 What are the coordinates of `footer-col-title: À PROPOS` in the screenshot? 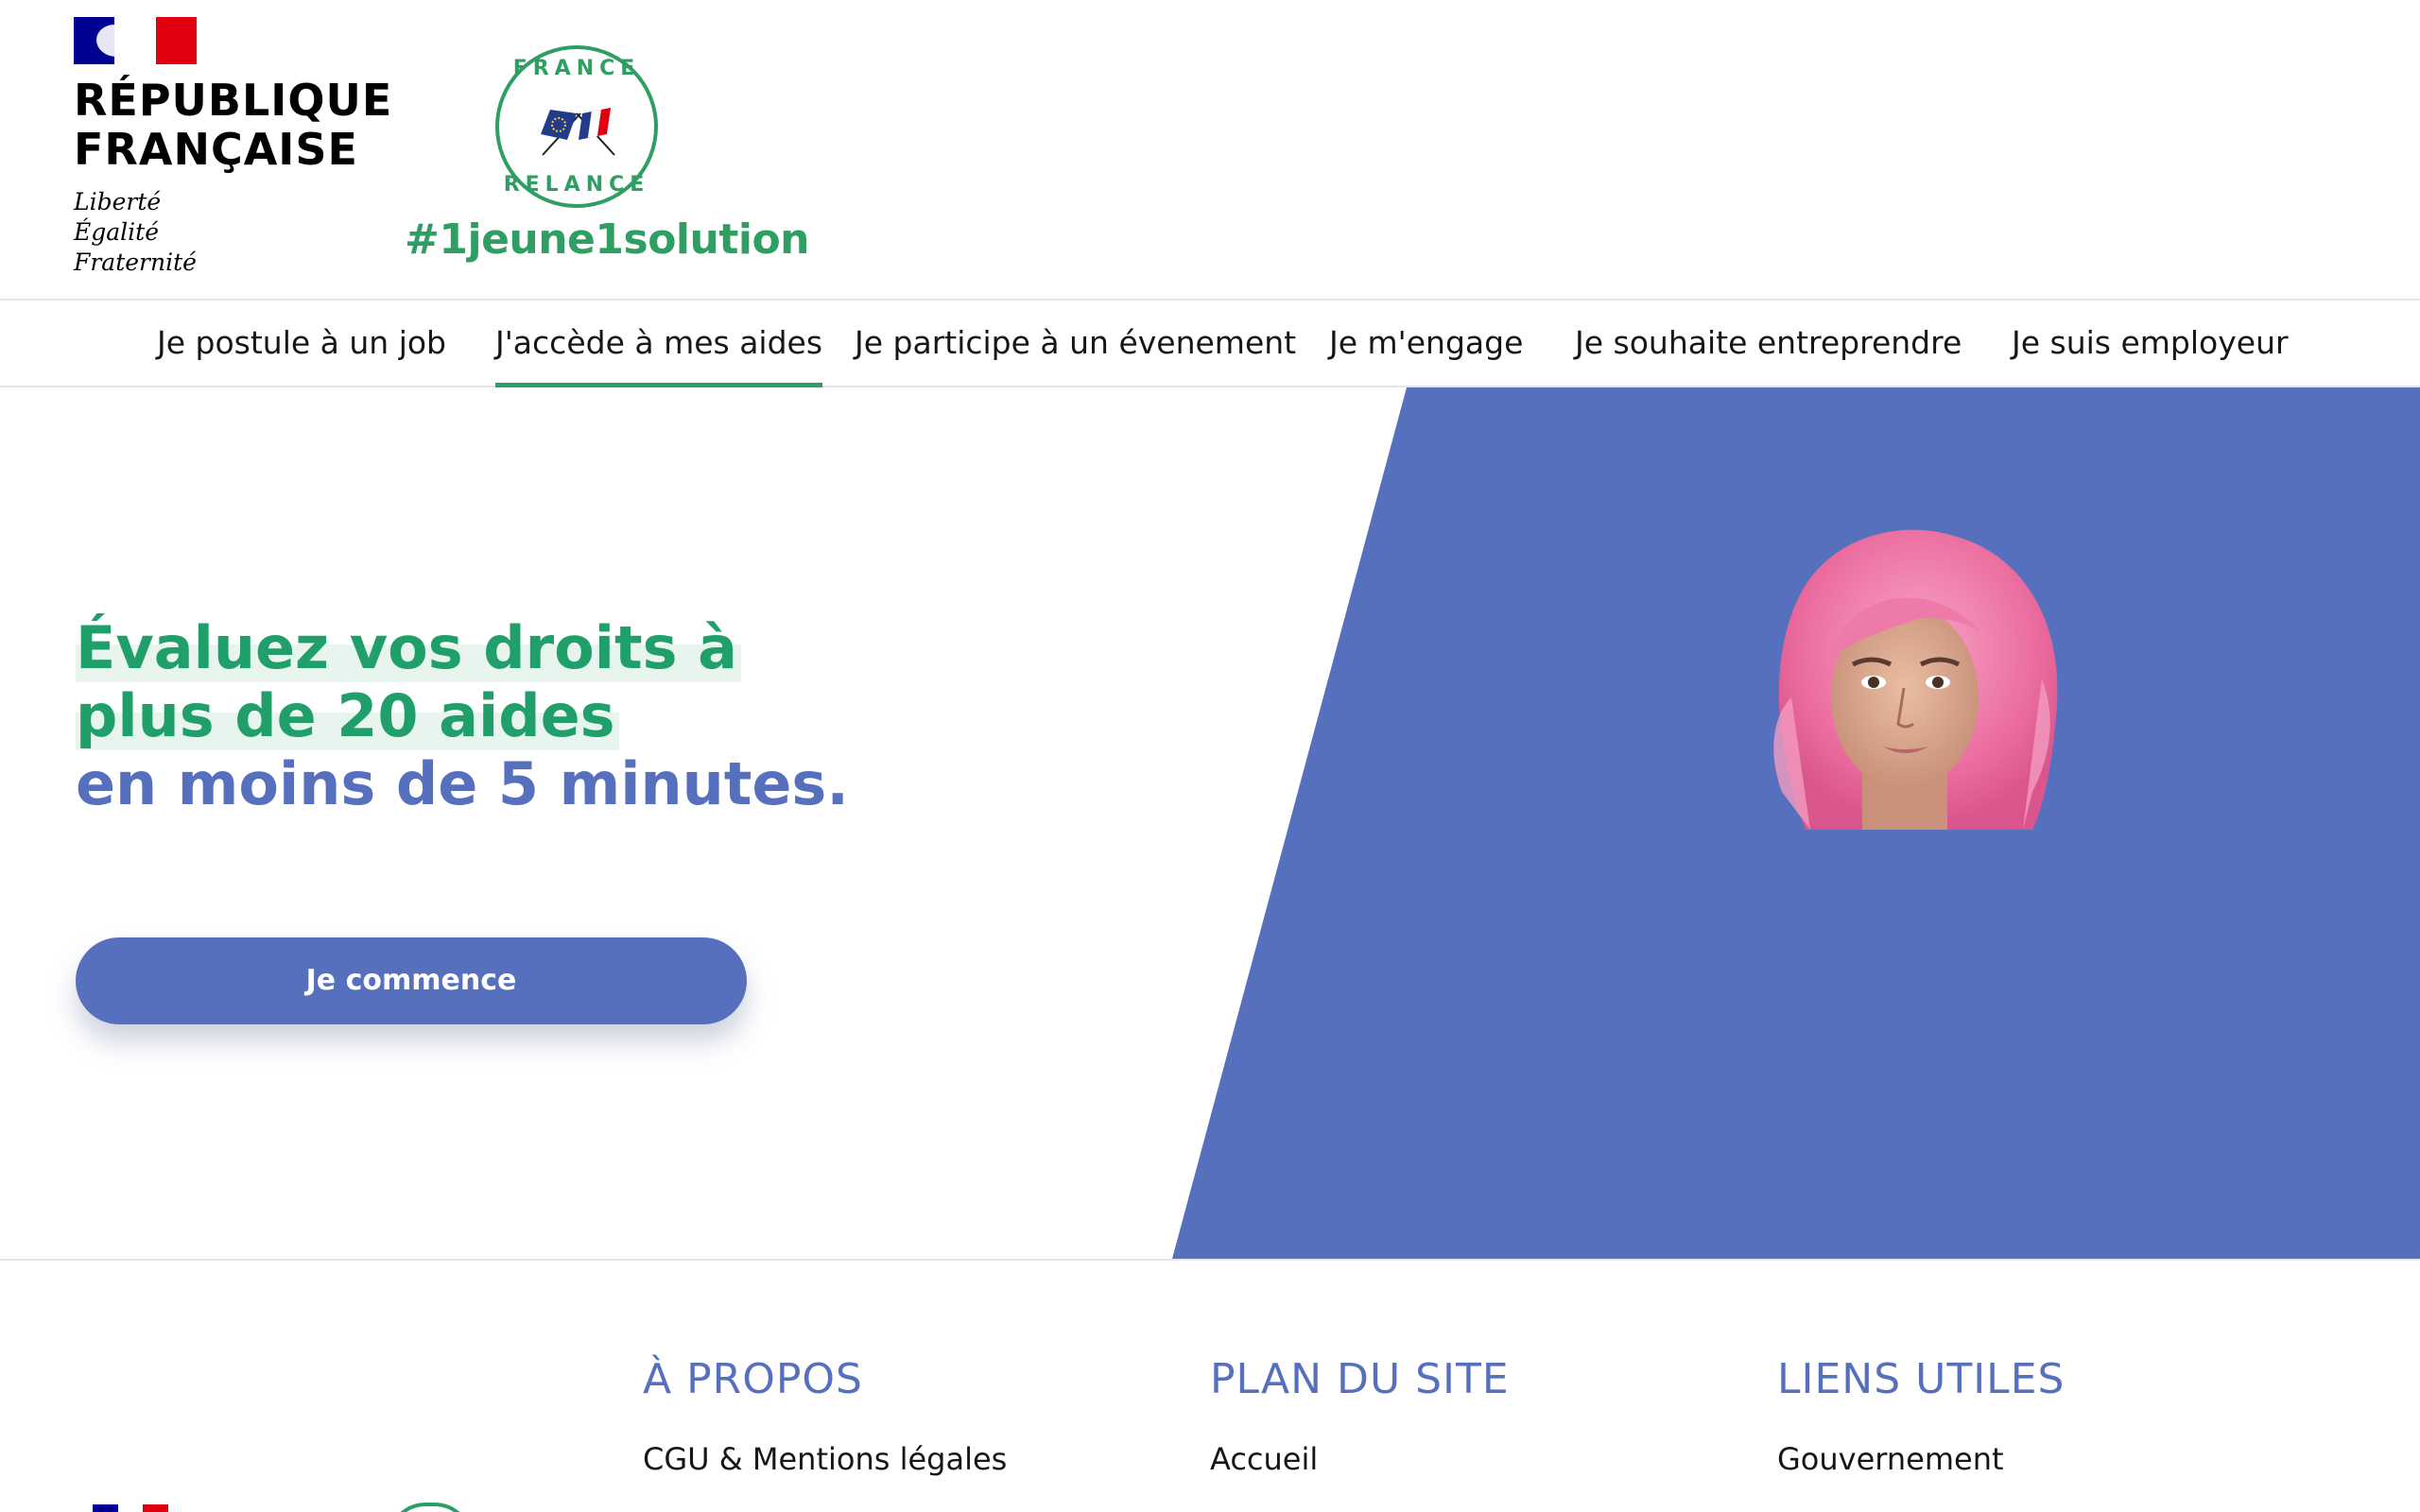 It's located at (753, 1379).